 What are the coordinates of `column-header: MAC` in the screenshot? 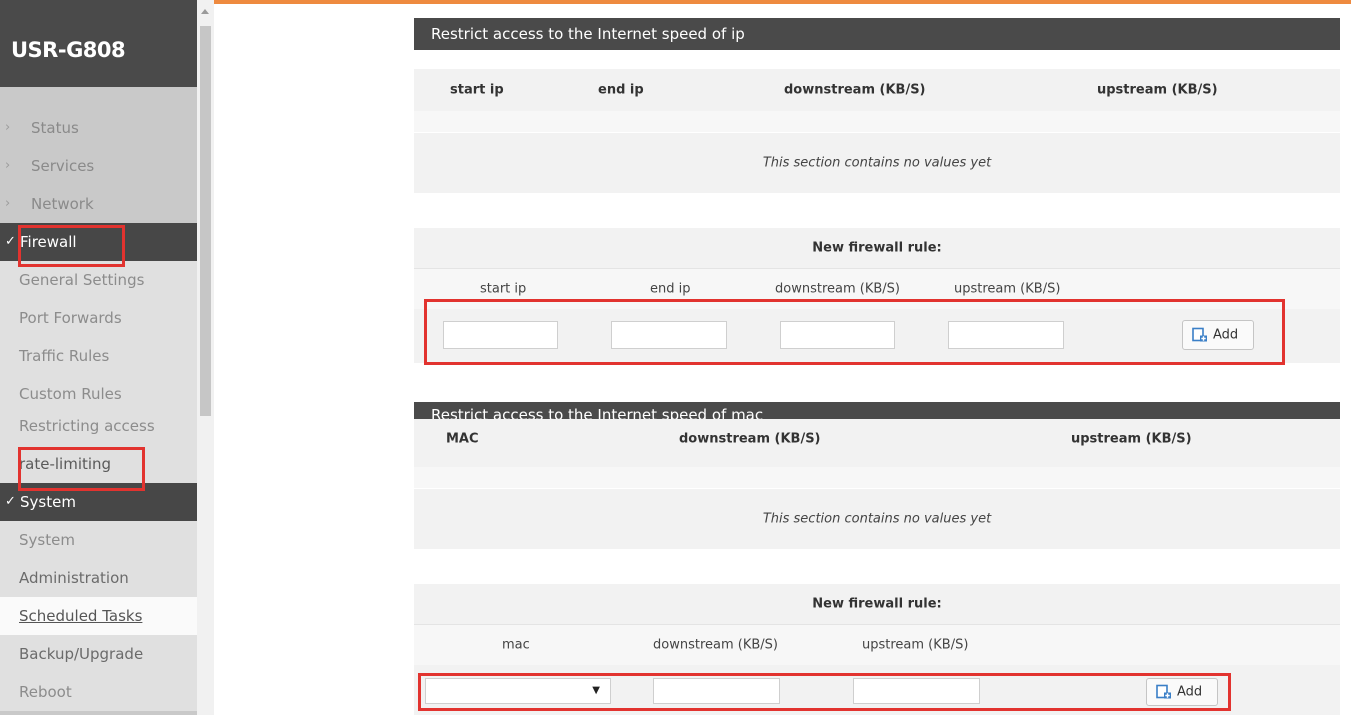 It's located at (462, 439).